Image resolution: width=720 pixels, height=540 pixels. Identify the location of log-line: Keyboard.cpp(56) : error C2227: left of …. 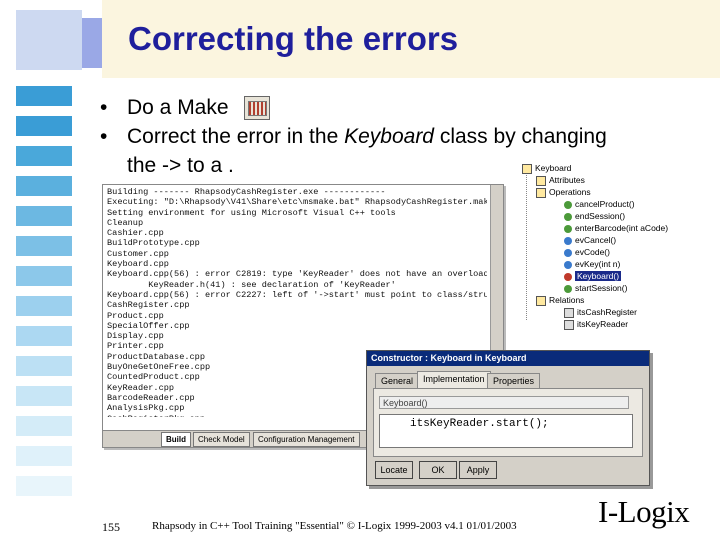
(297, 294).